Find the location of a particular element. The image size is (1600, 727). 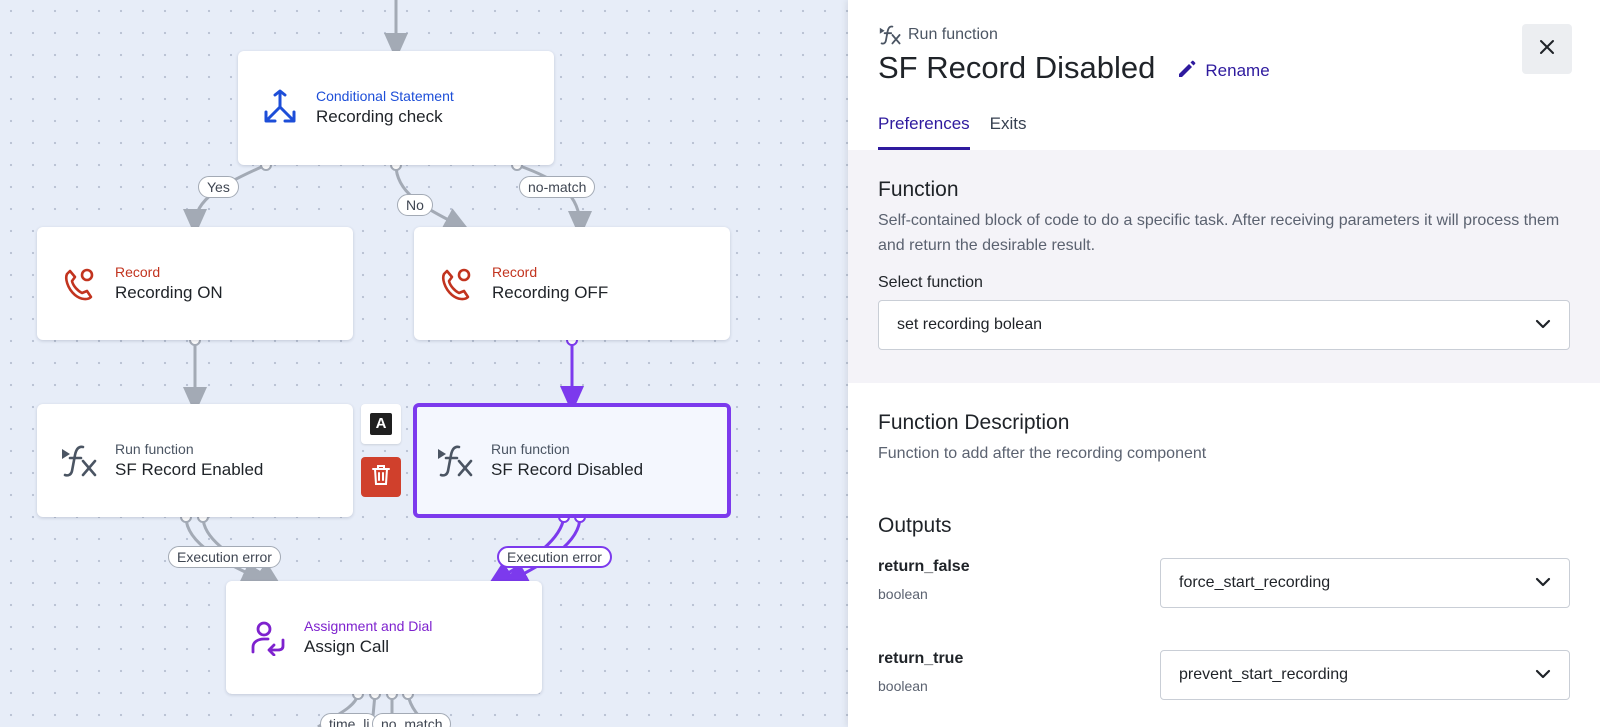

output-select-value: prevent_start_recording is located at coordinates (1263, 674).